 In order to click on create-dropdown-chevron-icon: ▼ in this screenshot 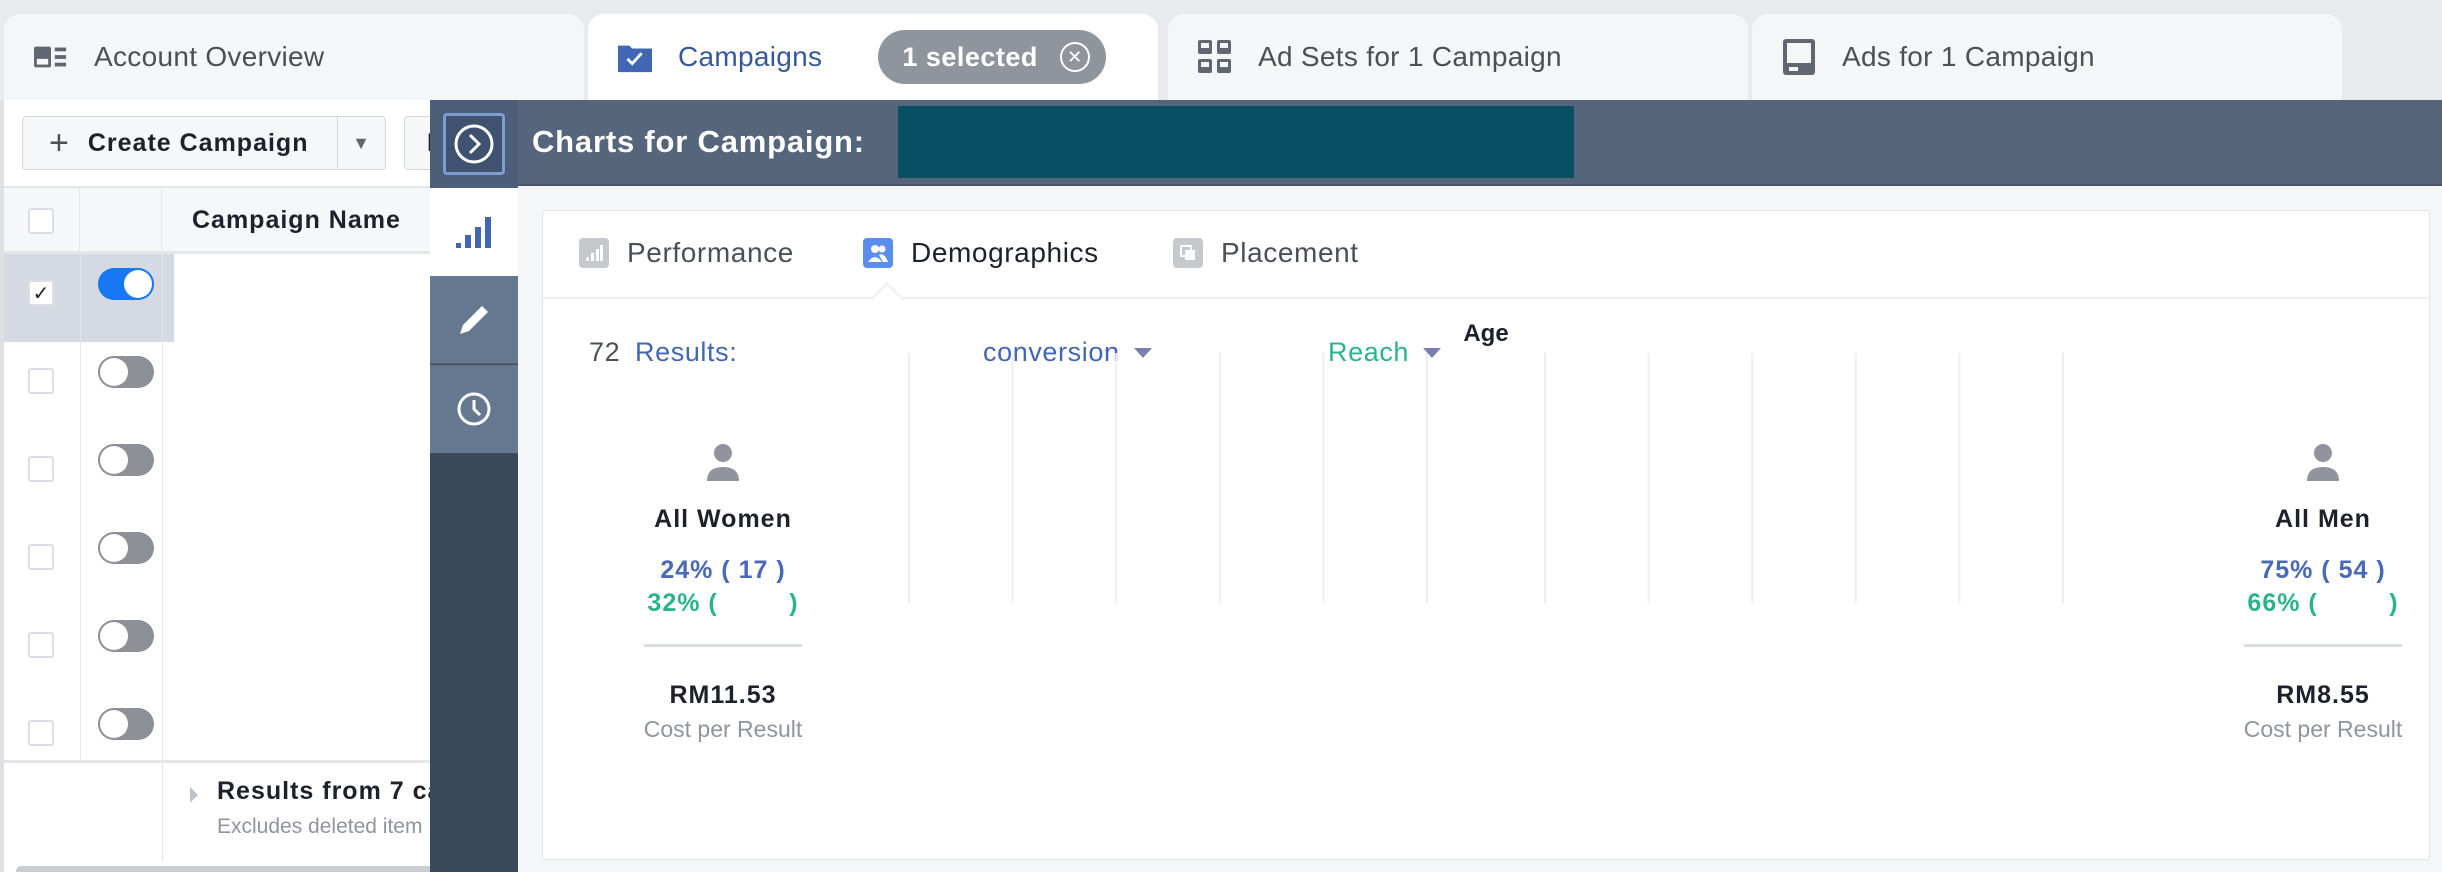, I will do `click(361, 143)`.